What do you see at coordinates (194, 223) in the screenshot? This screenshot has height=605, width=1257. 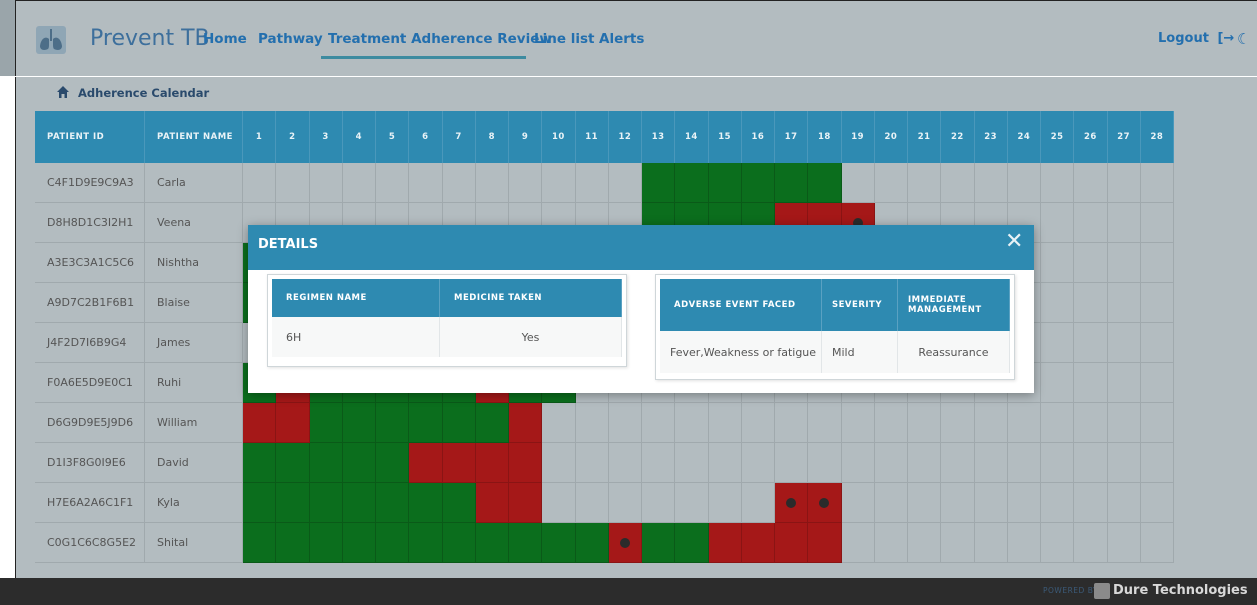 I see `patient-name-cell: Veena` at bounding box center [194, 223].